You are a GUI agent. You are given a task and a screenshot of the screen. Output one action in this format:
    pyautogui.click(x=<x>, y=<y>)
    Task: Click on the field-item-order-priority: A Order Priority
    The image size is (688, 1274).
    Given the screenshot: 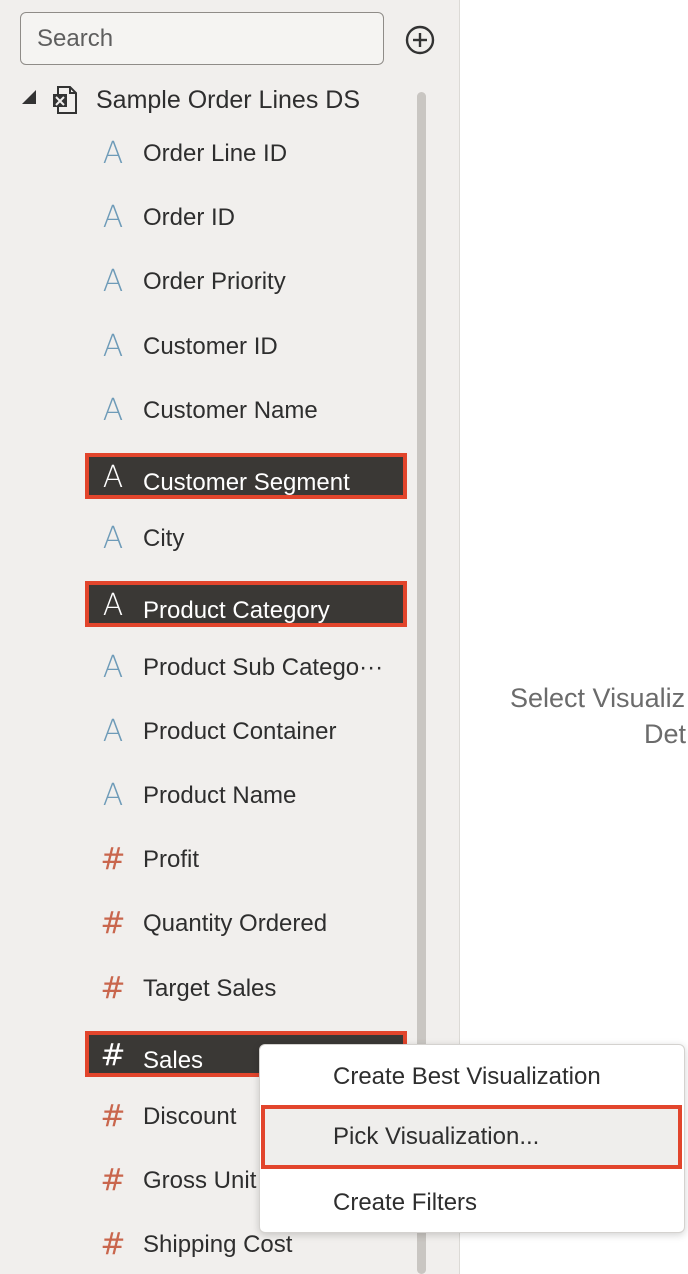 What is the action you would take?
    pyautogui.click(x=246, y=282)
    